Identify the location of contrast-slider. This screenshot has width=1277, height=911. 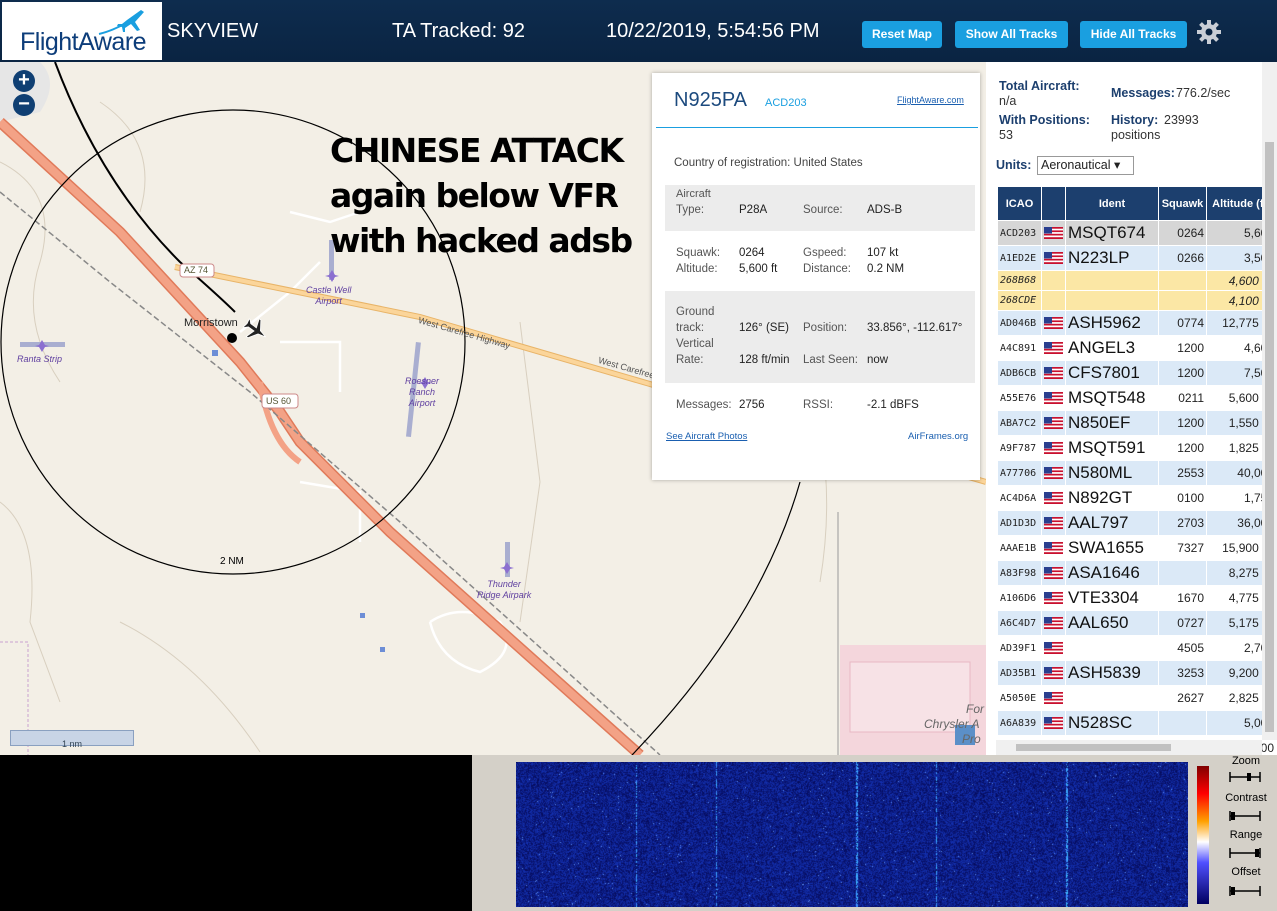
(1245, 816).